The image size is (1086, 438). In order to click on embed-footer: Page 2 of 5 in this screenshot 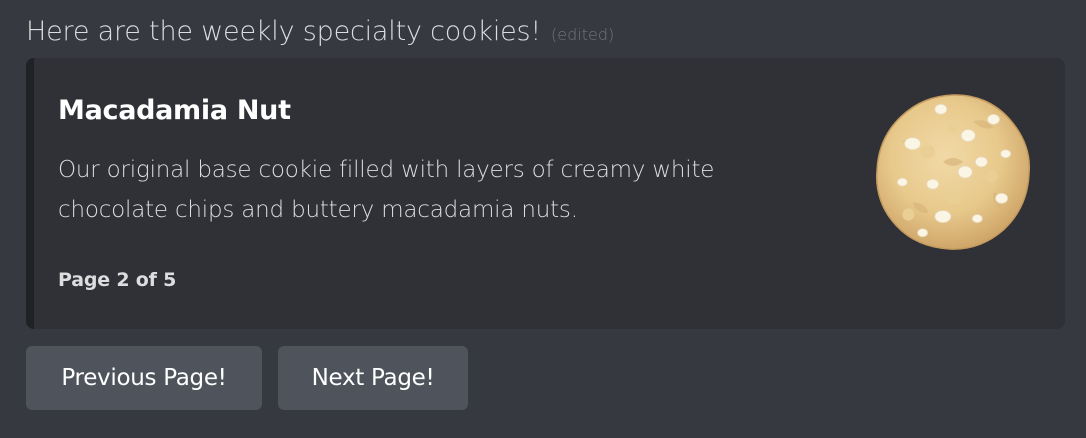, I will do `click(117, 280)`.